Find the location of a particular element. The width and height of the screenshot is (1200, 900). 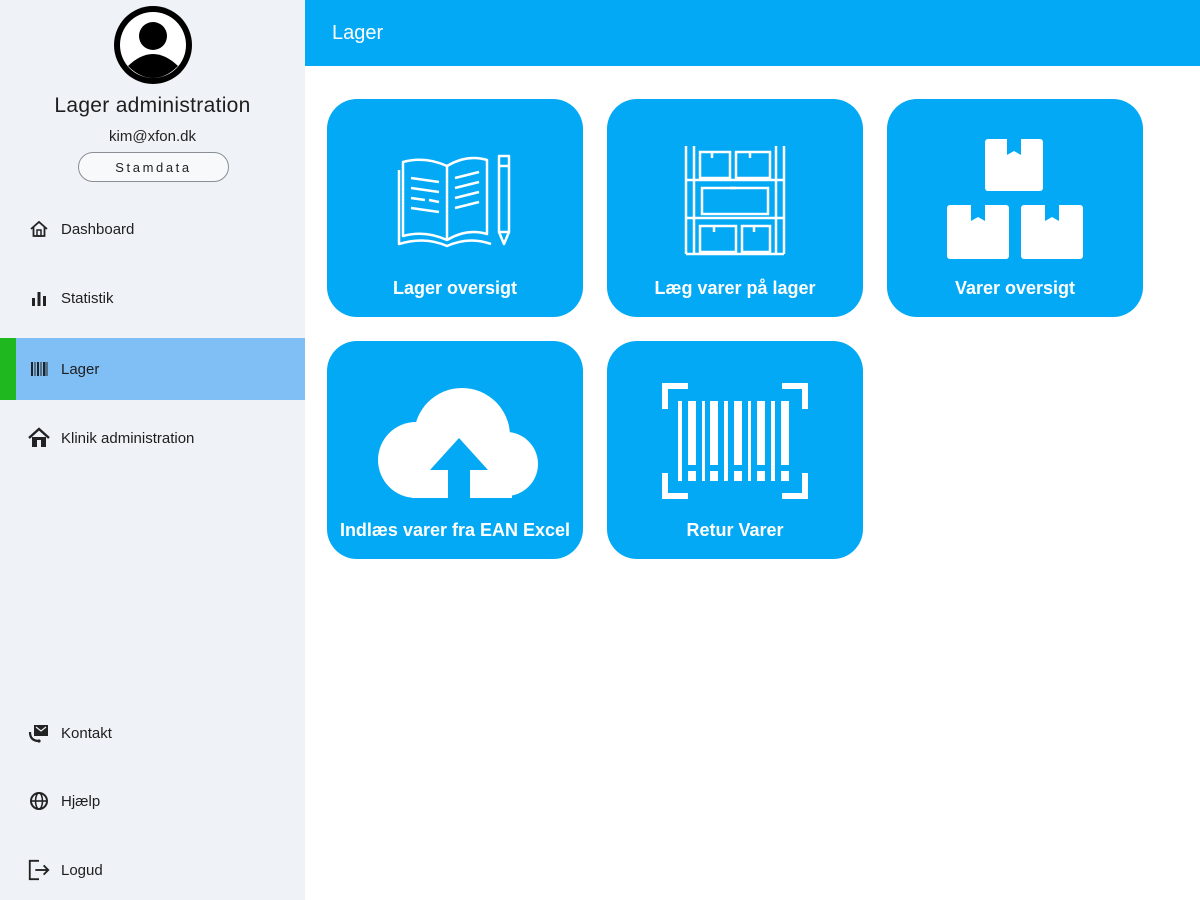

sidebar-item-hjaelp: Hjælp is located at coordinates (152, 801).